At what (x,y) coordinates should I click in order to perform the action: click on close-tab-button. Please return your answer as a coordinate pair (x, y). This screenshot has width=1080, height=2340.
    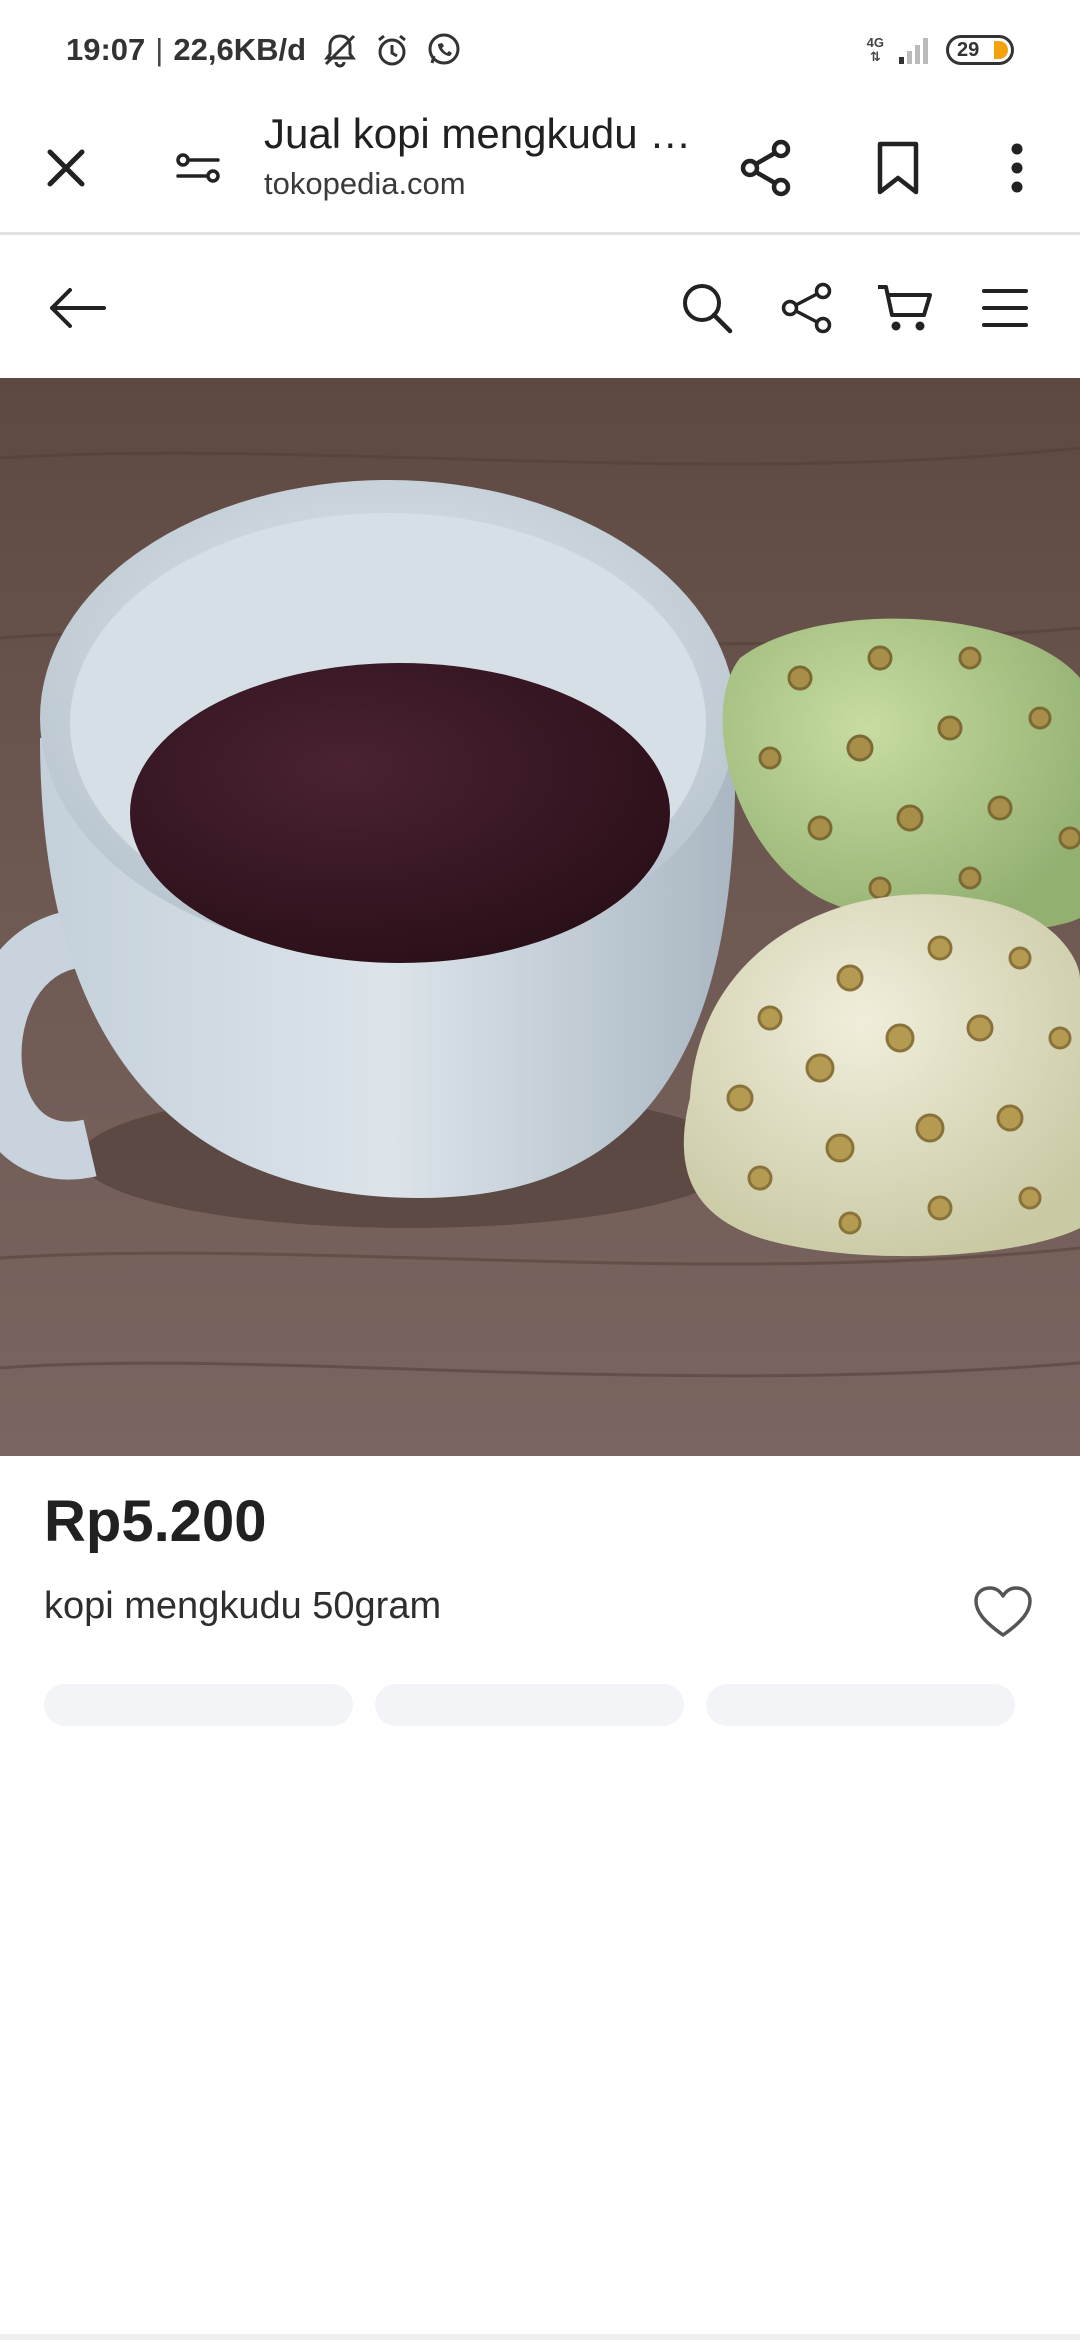
    Looking at the image, I should click on (66, 167).